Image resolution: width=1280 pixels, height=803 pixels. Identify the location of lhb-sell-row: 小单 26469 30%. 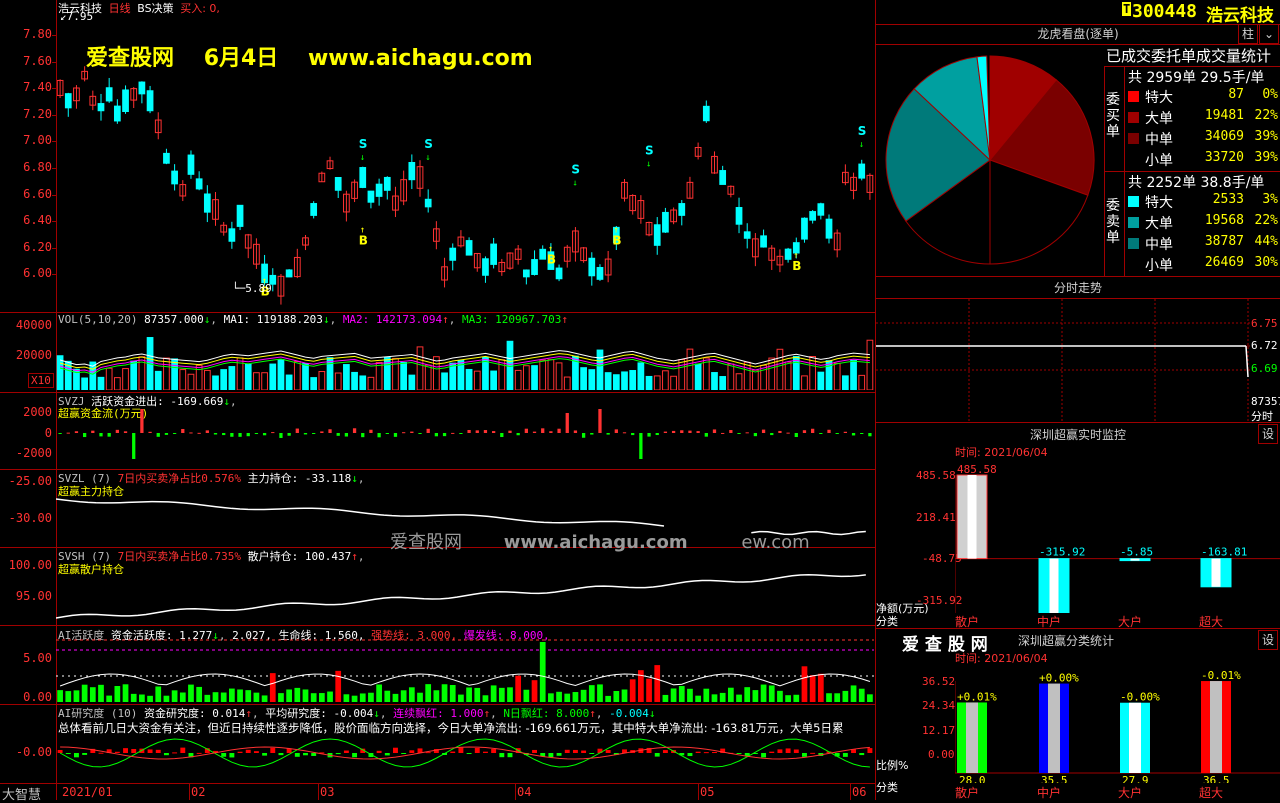
(1202, 265).